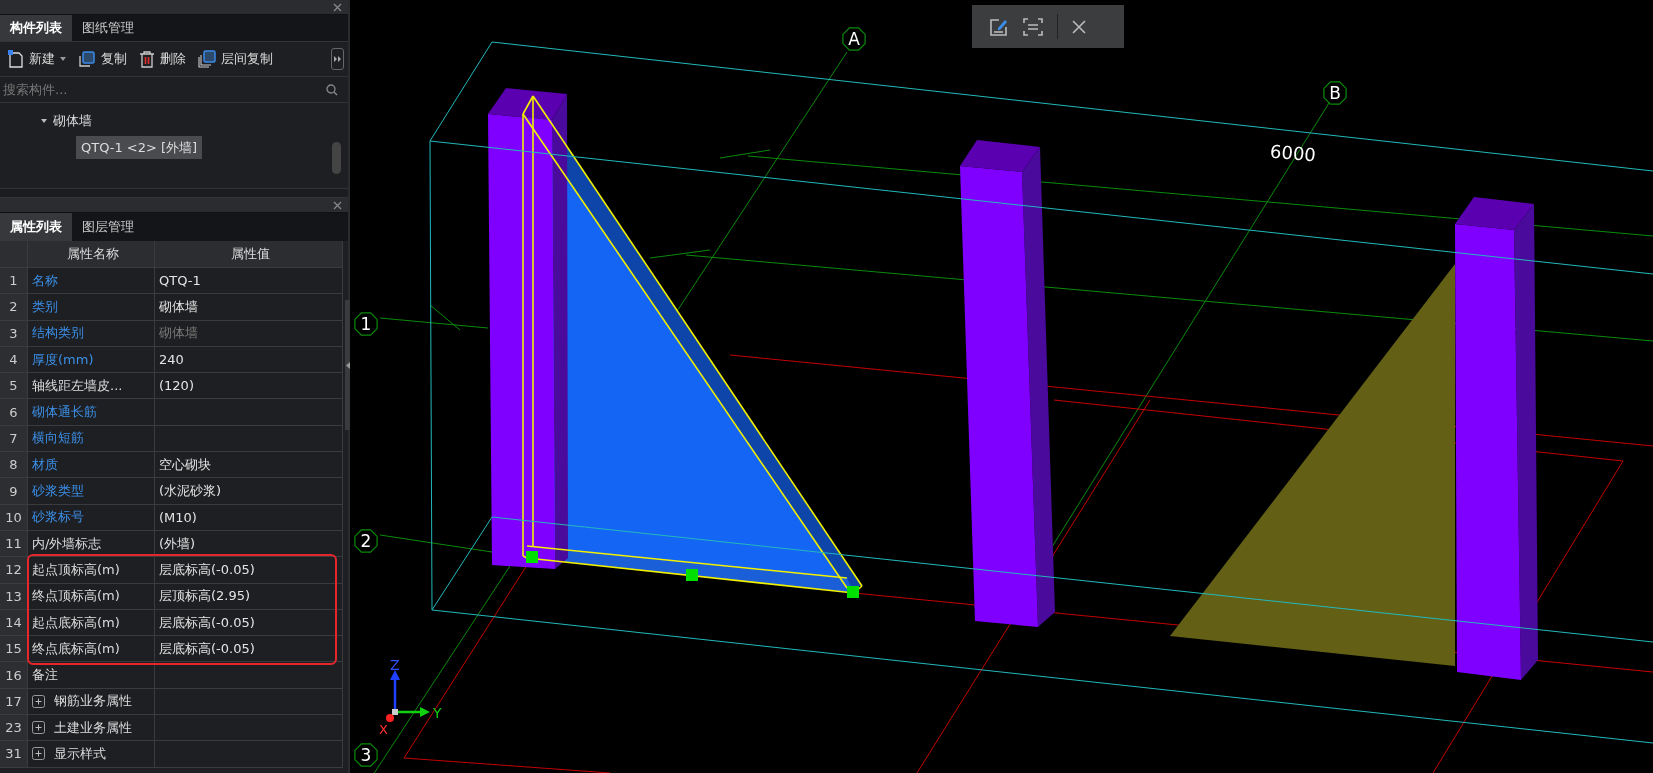  What do you see at coordinates (14, 438) in the screenshot?
I see `row-number: 7` at bounding box center [14, 438].